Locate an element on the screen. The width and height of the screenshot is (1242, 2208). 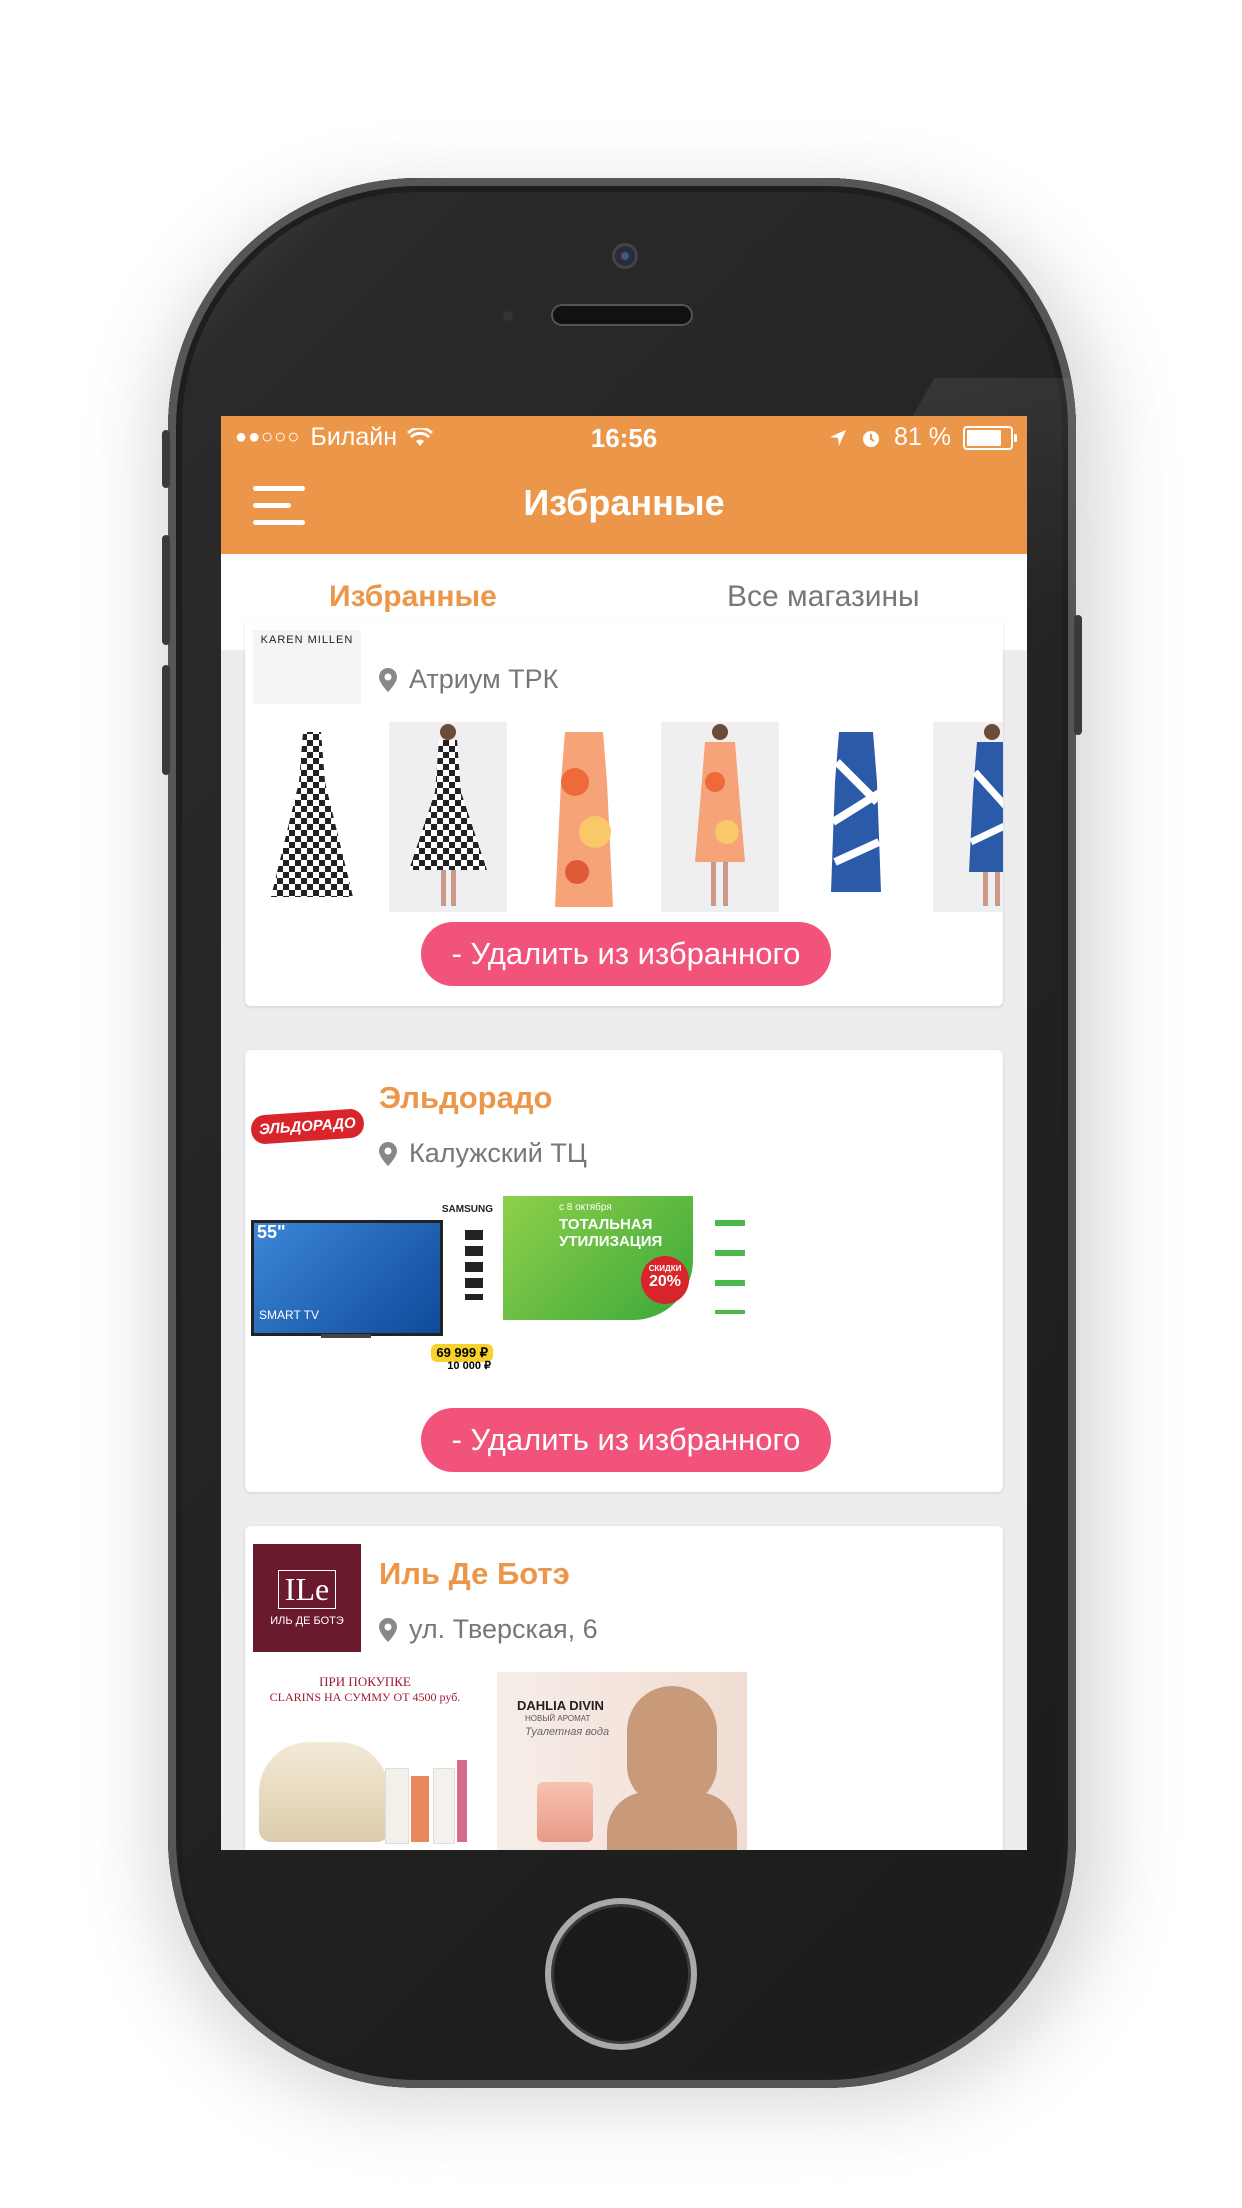
battery-fill is located at coordinates (984, 437).